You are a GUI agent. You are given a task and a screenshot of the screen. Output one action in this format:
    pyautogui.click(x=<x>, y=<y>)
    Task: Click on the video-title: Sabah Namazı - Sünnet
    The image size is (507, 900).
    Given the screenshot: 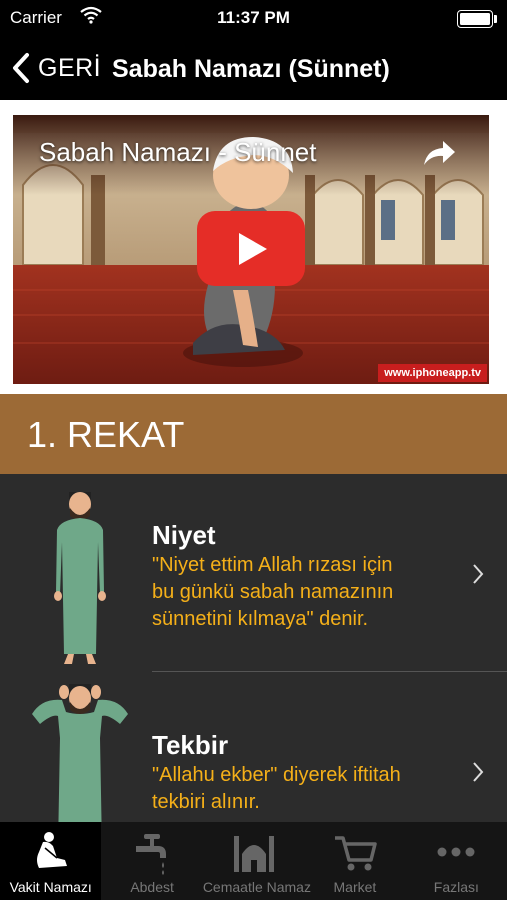 What is the action you would take?
    pyautogui.click(x=178, y=152)
    